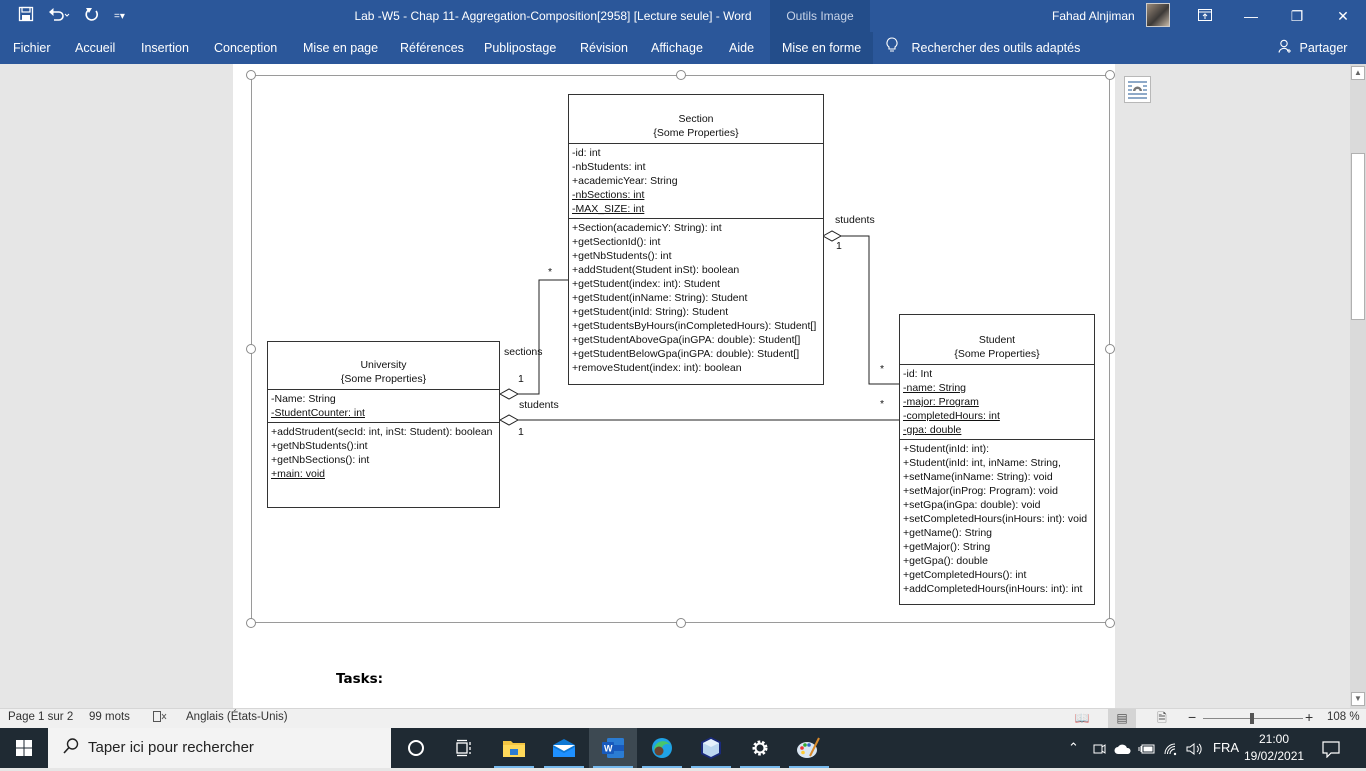 Image resolution: width=1366 pixels, height=771 pixels. I want to click on multiplicity-university-students: 1, so click(521, 432).